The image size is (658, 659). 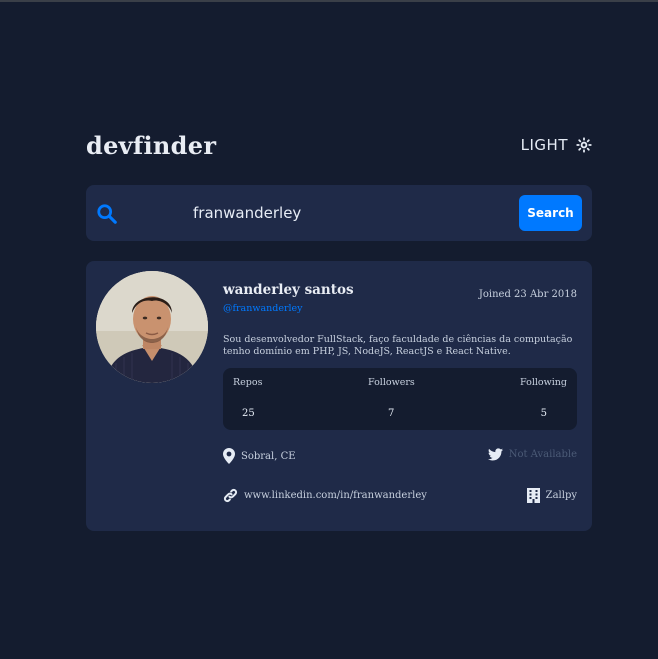 I want to click on repos-count: 25, so click(x=248, y=413).